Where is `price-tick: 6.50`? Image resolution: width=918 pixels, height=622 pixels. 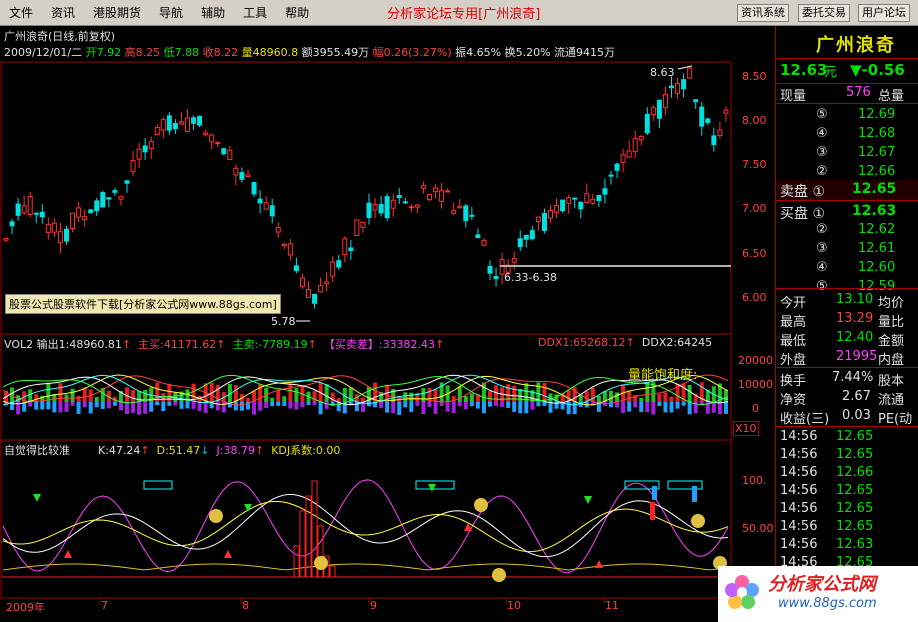
price-tick: 6.50 is located at coordinates (754, 253).